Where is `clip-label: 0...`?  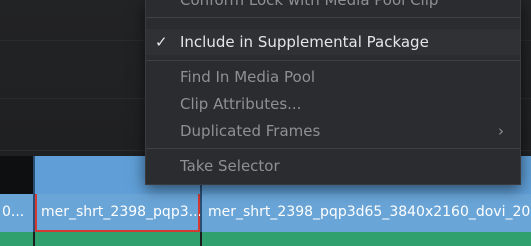 clip-label: 0... is located at coordinates (13, 212).